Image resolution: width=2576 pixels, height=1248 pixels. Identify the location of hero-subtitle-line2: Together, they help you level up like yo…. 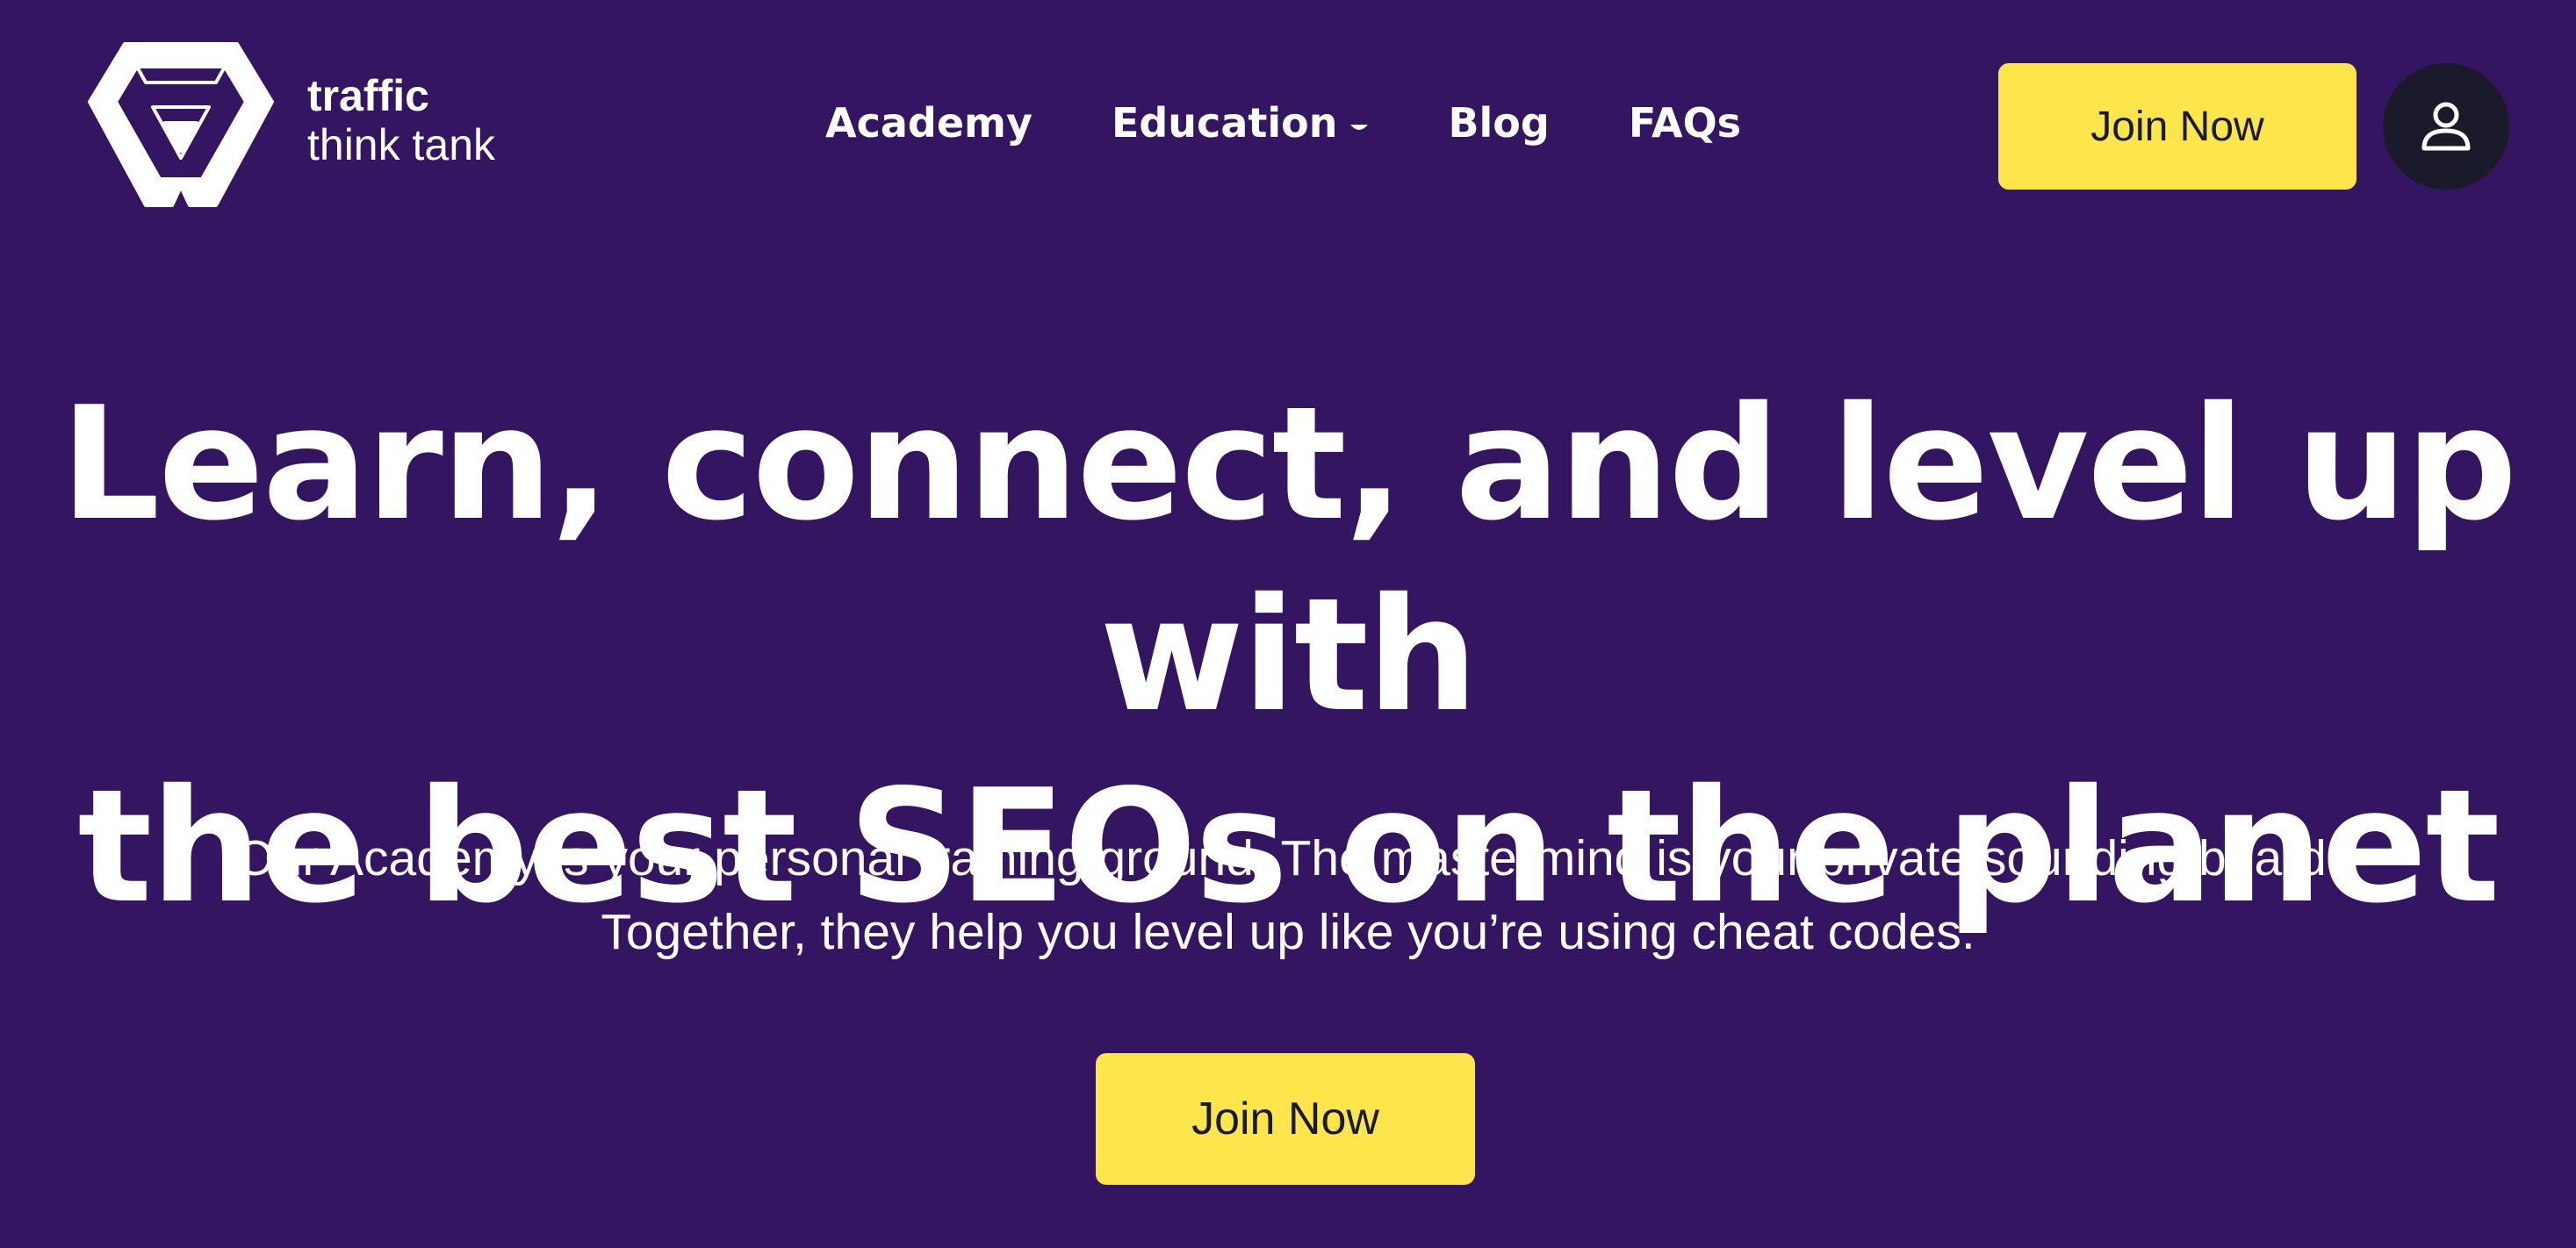
(1288, 932).